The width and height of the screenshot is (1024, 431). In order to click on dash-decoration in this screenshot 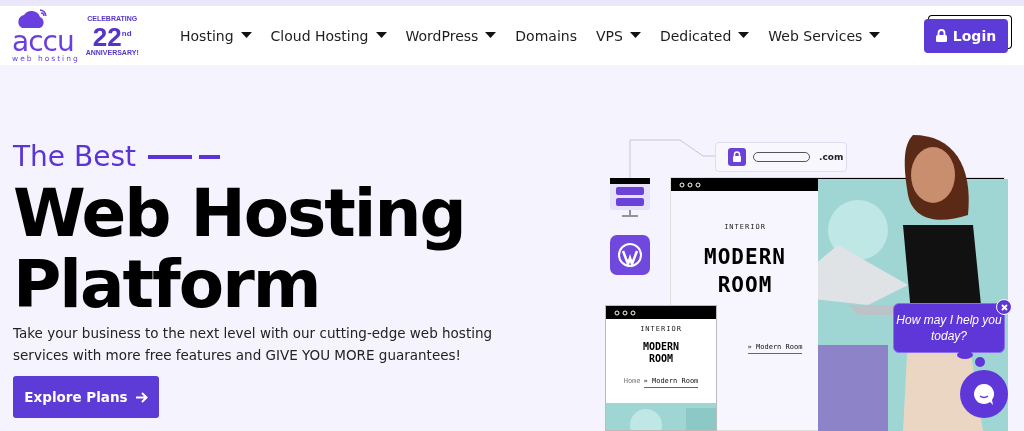, I will do `click(184, 157)`.